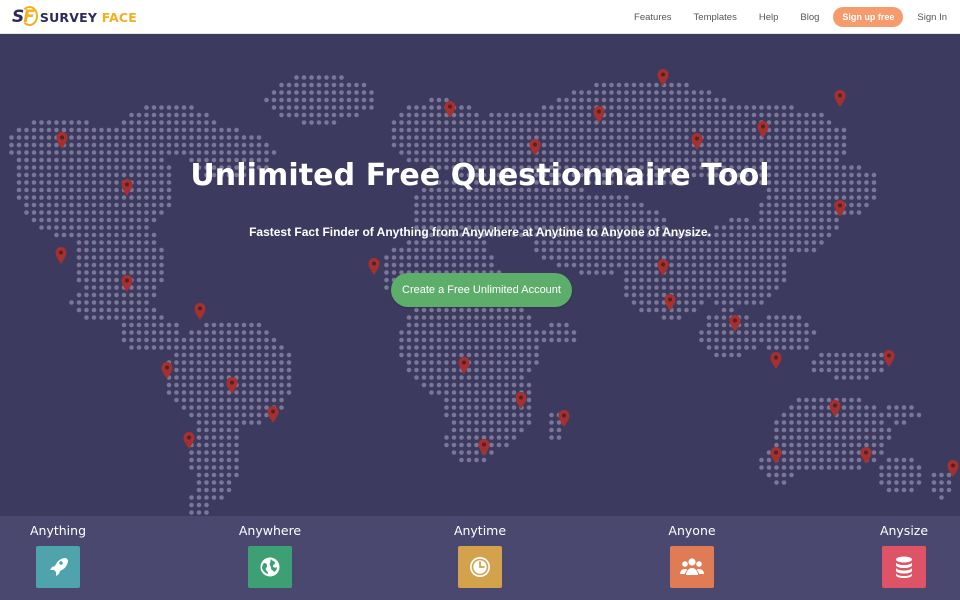 The width and height of the screenshot is (960, 600). What do you see at coordinates (868, 17) in the screenshot?
I see `signup-button: Sign up free` at bounding box center [868, 17].